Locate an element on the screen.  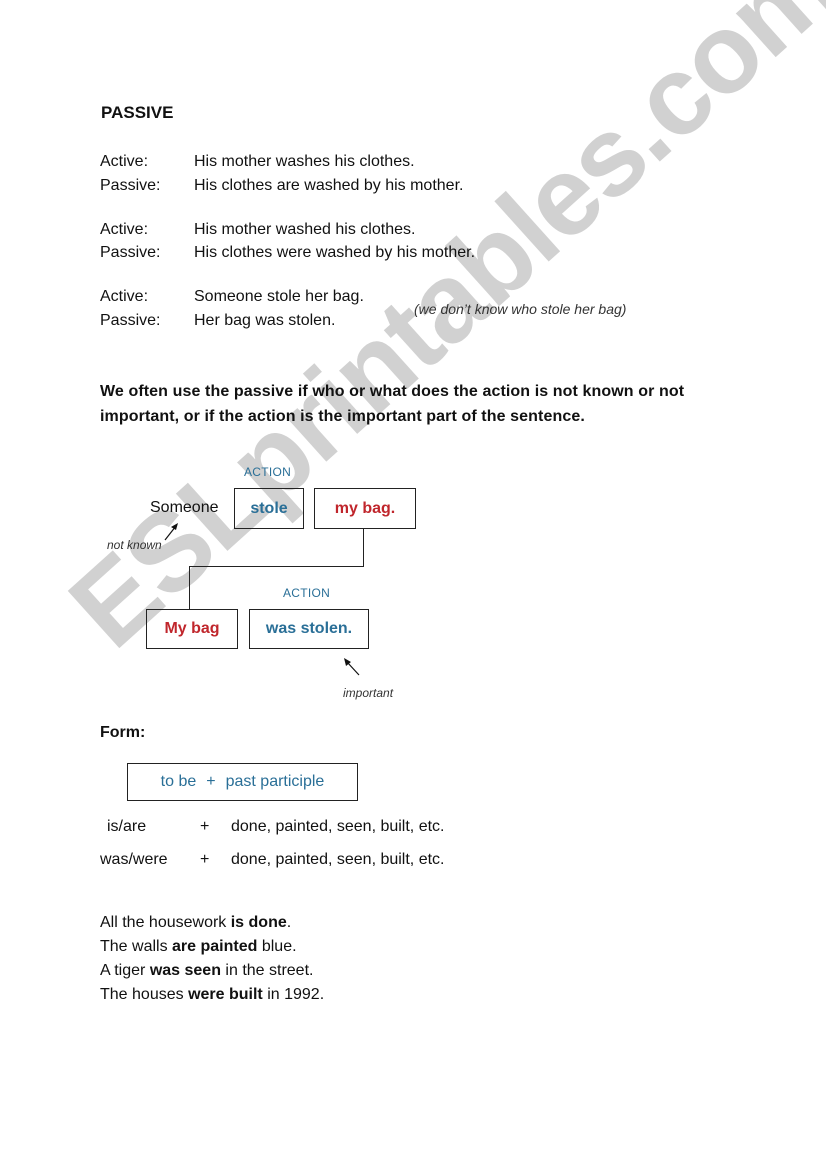
diagram-subject-someone: Someone is located at coordinates (184, 507).